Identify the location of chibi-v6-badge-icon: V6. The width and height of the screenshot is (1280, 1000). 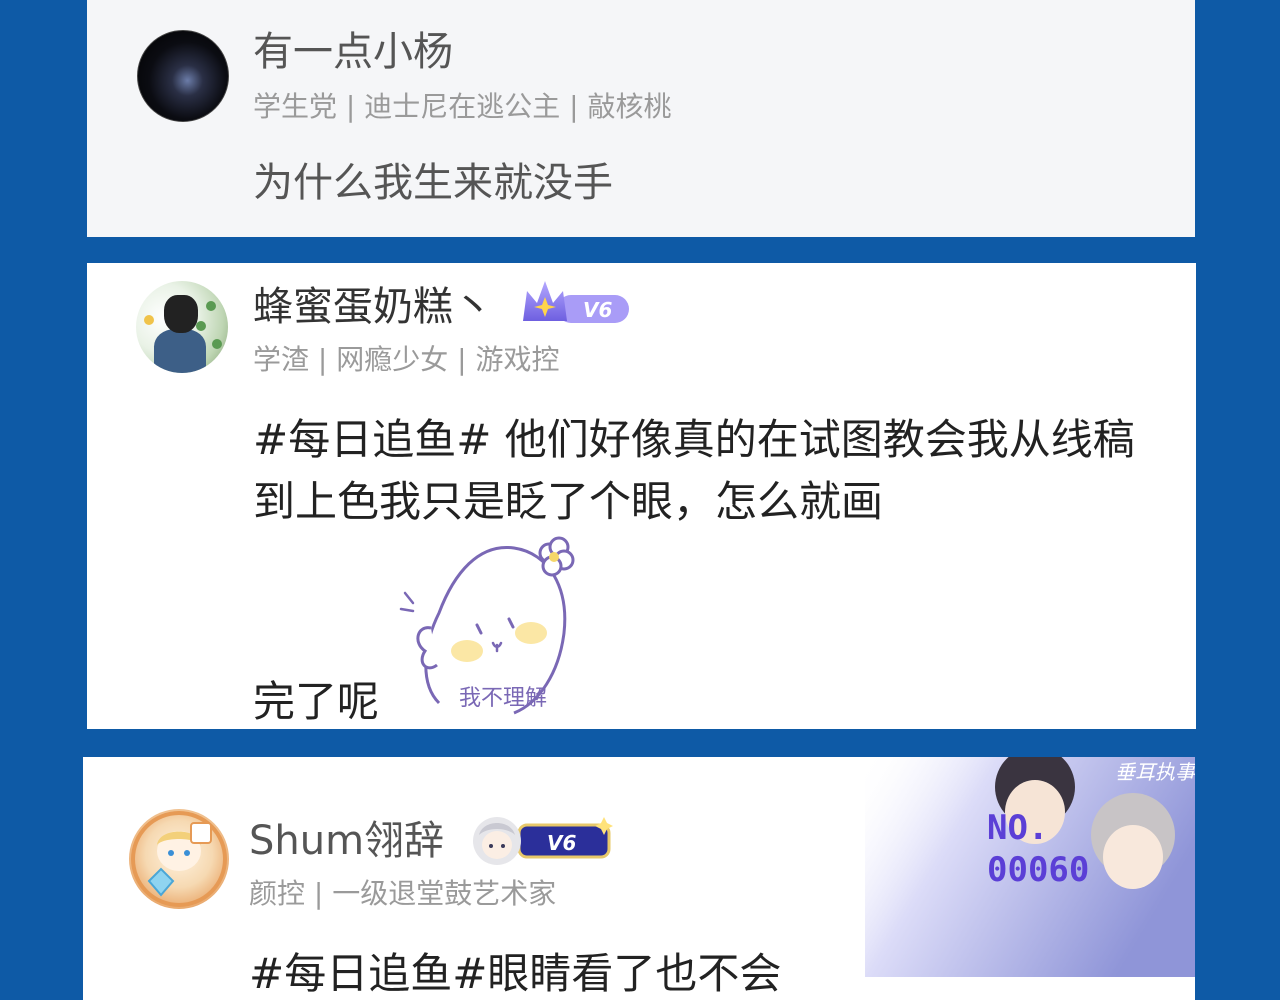
(543, 841).